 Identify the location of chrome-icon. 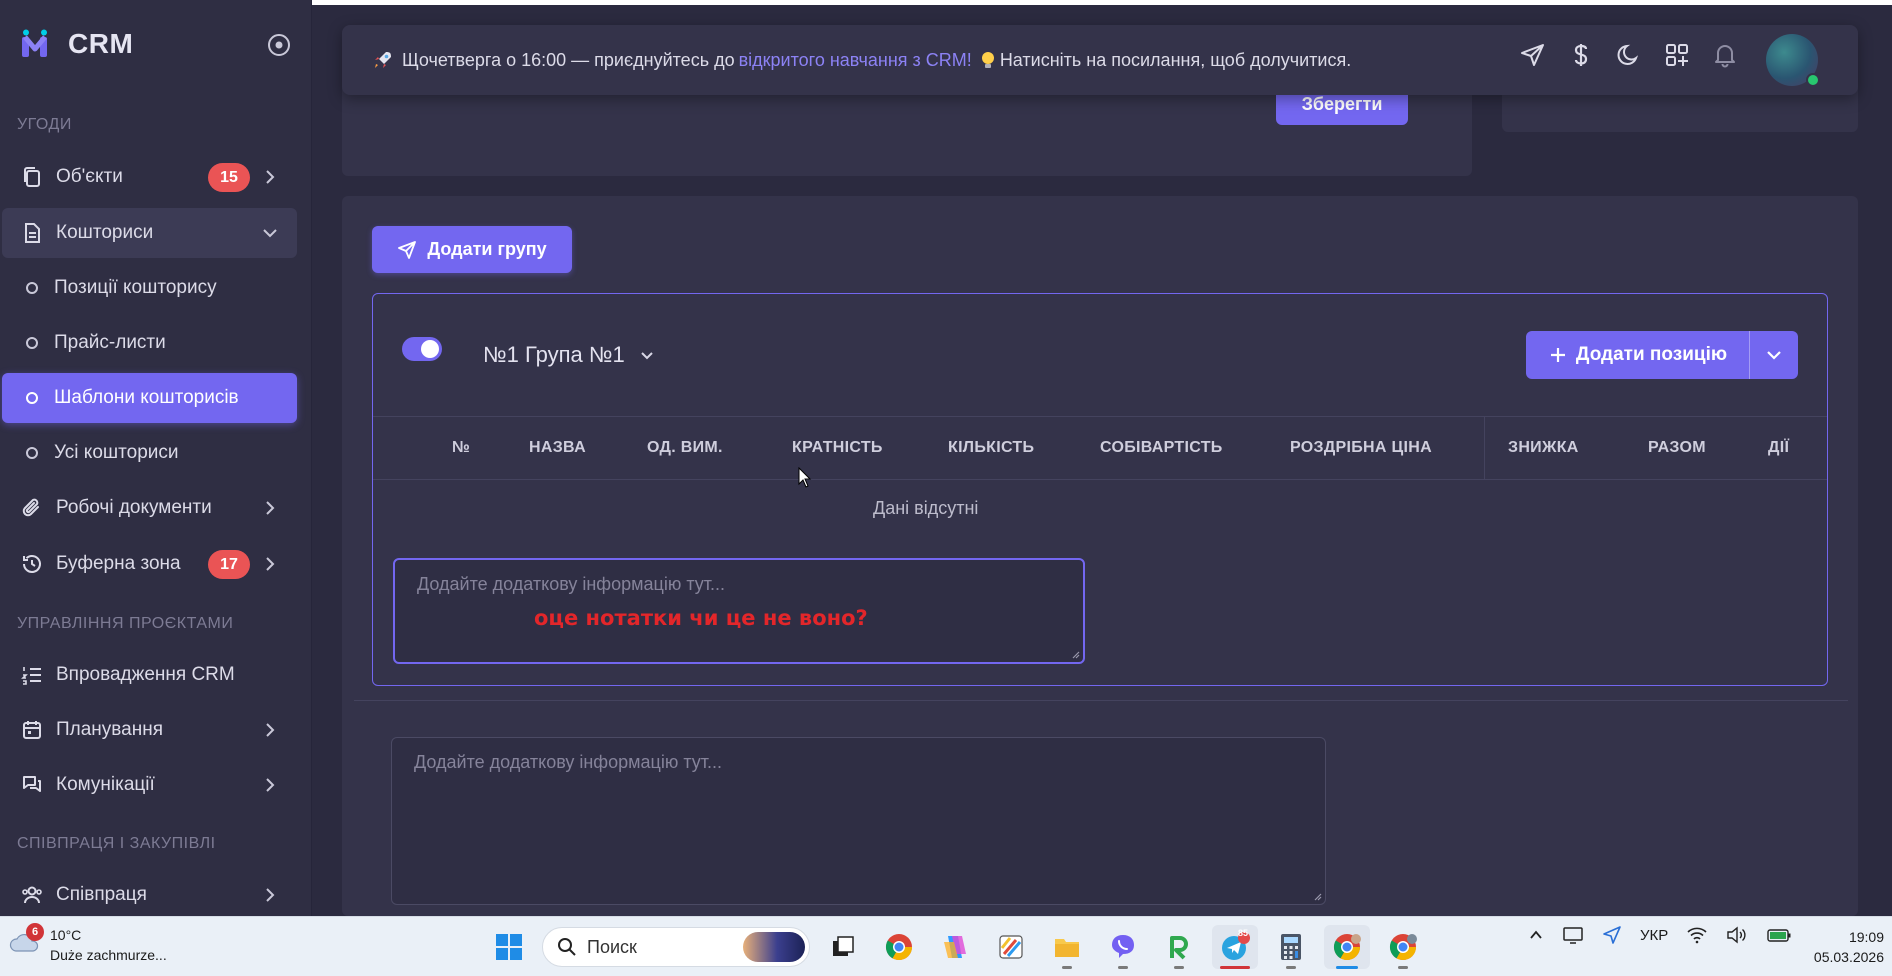
(899, 947).